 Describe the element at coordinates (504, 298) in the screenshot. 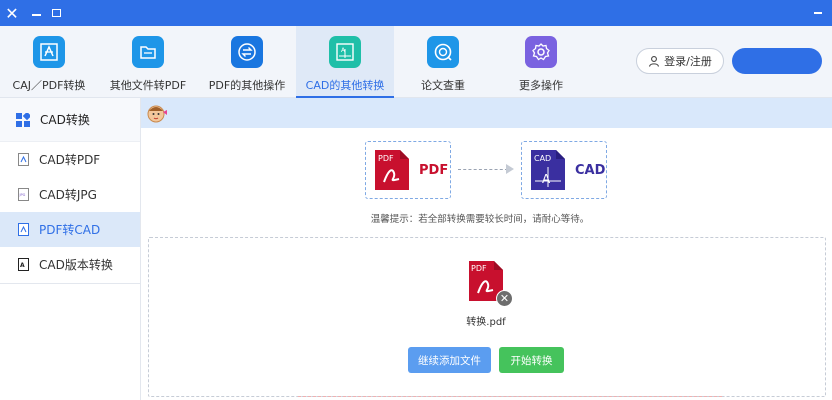

I see `remove-file-icon: ✕` at that location.